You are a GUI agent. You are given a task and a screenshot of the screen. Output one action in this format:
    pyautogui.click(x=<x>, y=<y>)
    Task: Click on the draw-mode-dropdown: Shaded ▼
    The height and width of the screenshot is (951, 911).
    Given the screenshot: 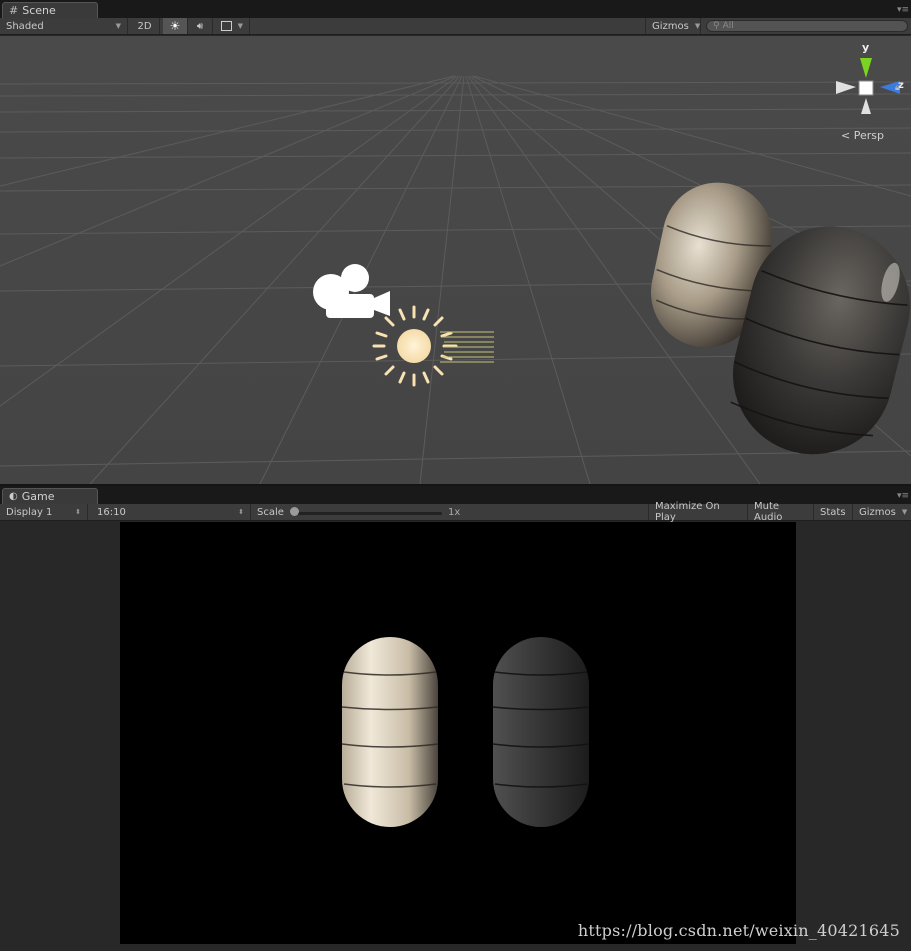 What is the action you would take?
    pyautogui.click(x=64, y=26)
    